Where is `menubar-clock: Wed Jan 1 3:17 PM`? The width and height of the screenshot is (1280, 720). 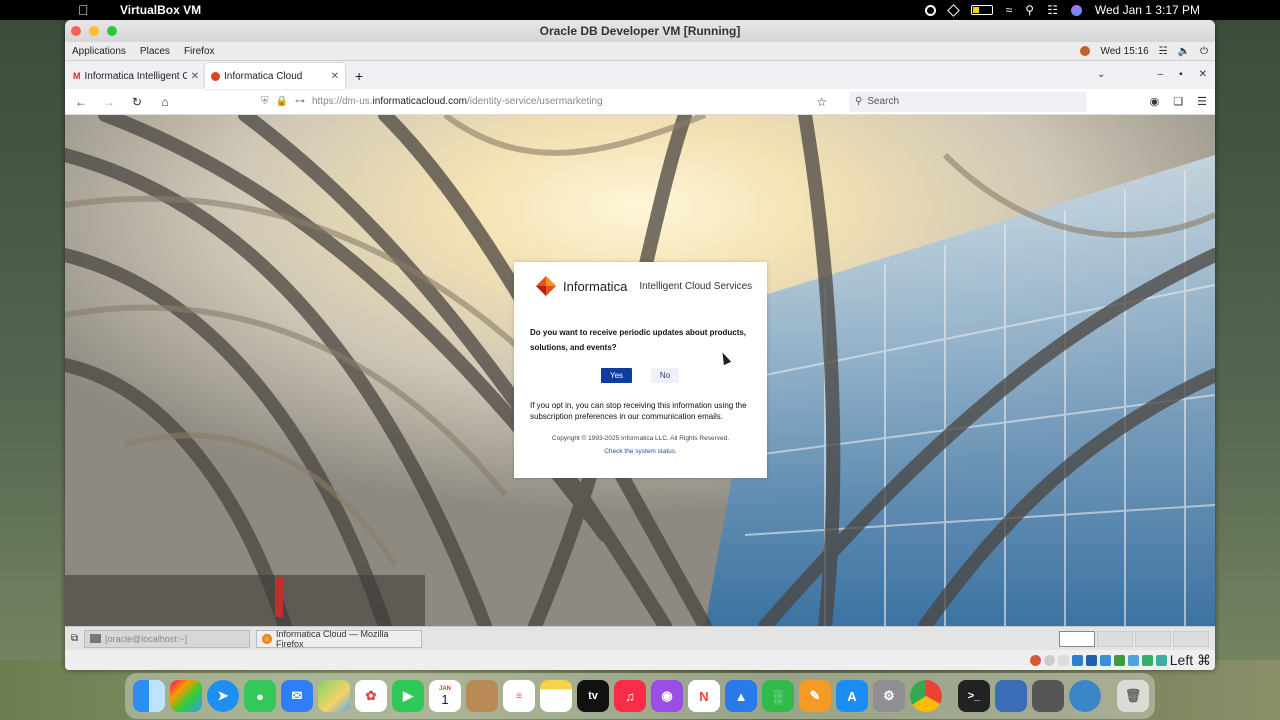 menubar-clock: Wed Jan 1 3:17 PM is located at coordinates (1147, 10).